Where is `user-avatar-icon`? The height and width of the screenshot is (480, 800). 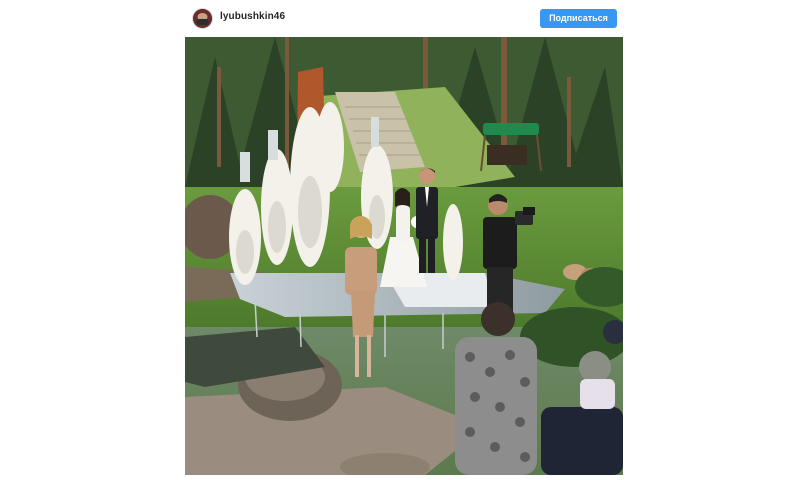
user-avatar-icon is located at coordinates (202, 18).